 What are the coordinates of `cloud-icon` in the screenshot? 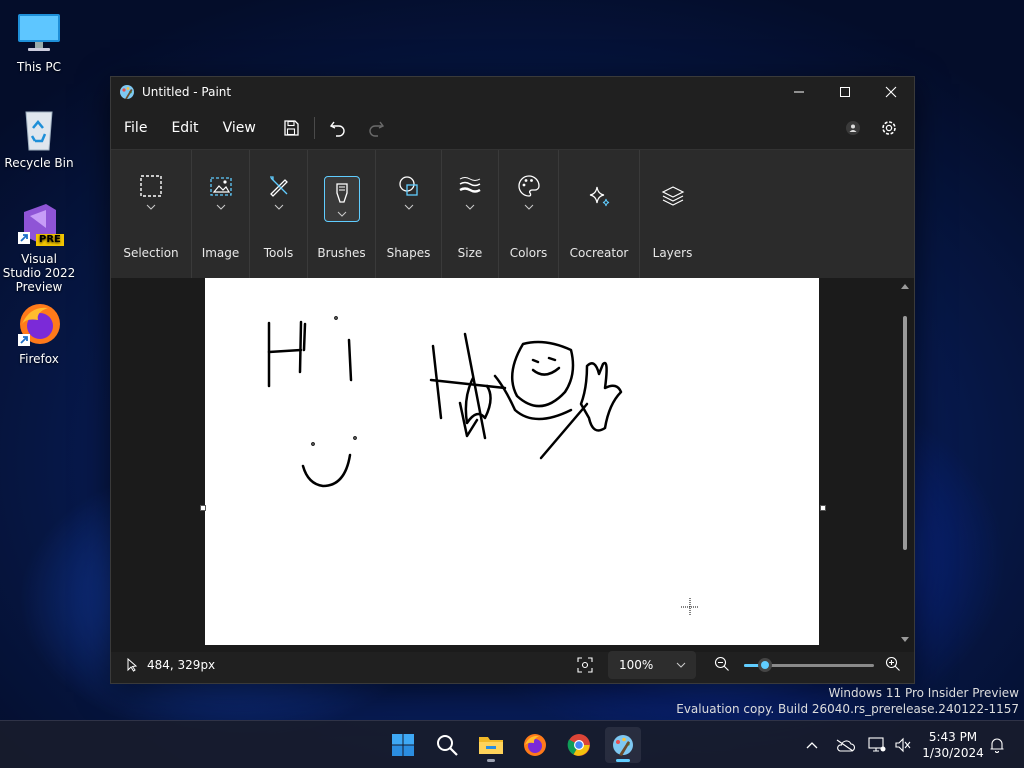 It's located at (845, 745).